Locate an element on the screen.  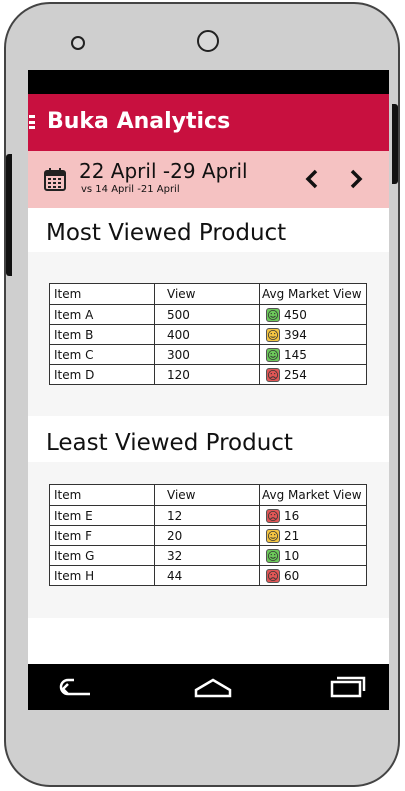
date-range: 22 April -29 April is located at coordinates (163, 171).